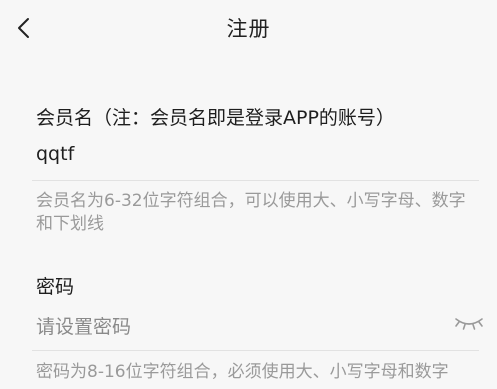 This screenshot has height=389, width=497. What do you see at coordinates (83, 325) in the screenshot?
I see `password-input: 请设置密码` at bounding box center [83, 325].